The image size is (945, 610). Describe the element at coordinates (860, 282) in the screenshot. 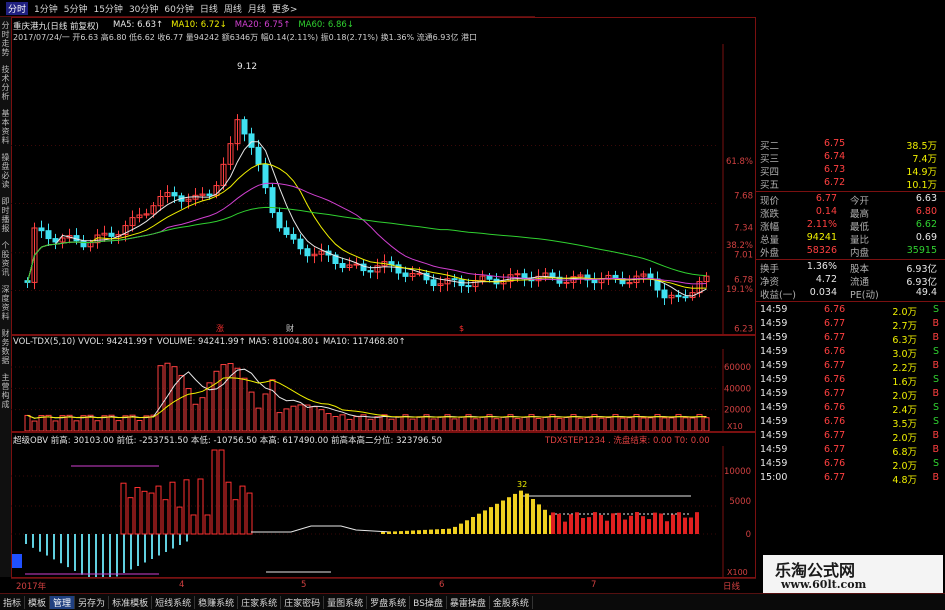

I see `stat-label: 流通` at that location.